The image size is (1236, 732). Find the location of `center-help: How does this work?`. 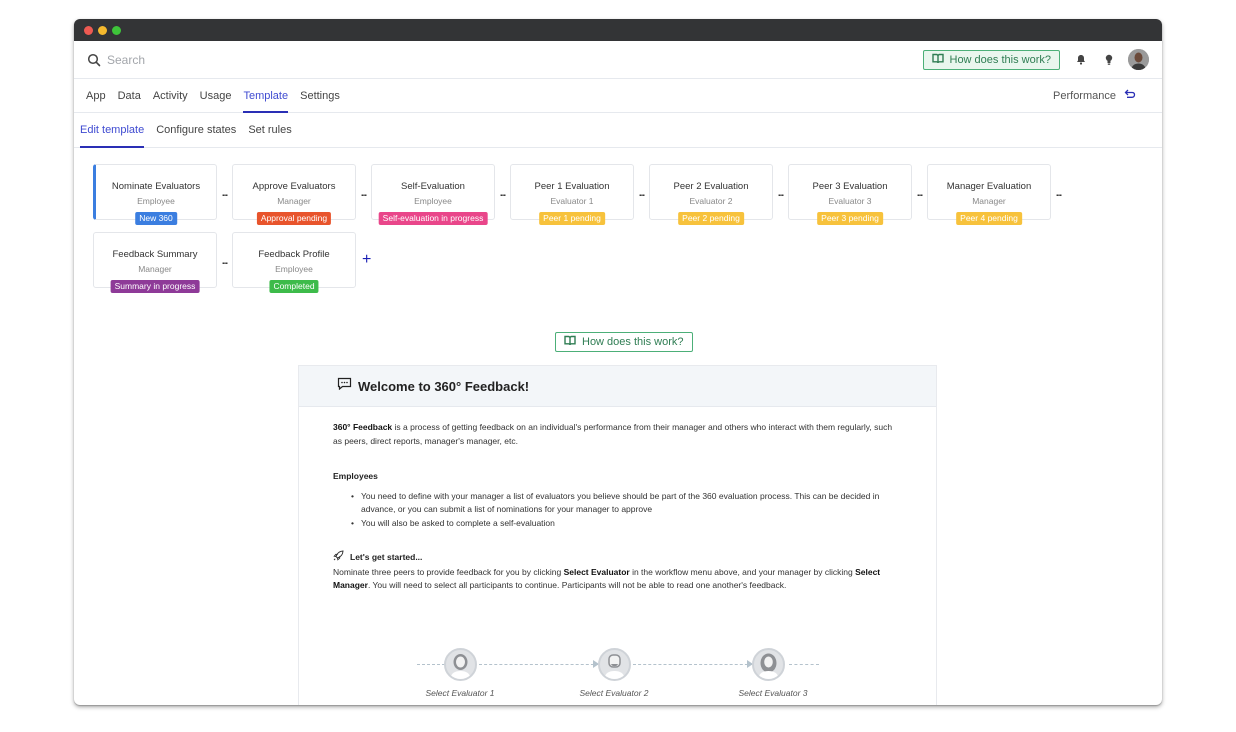

center-help: How does this work? is located at coordinates (624, 342).